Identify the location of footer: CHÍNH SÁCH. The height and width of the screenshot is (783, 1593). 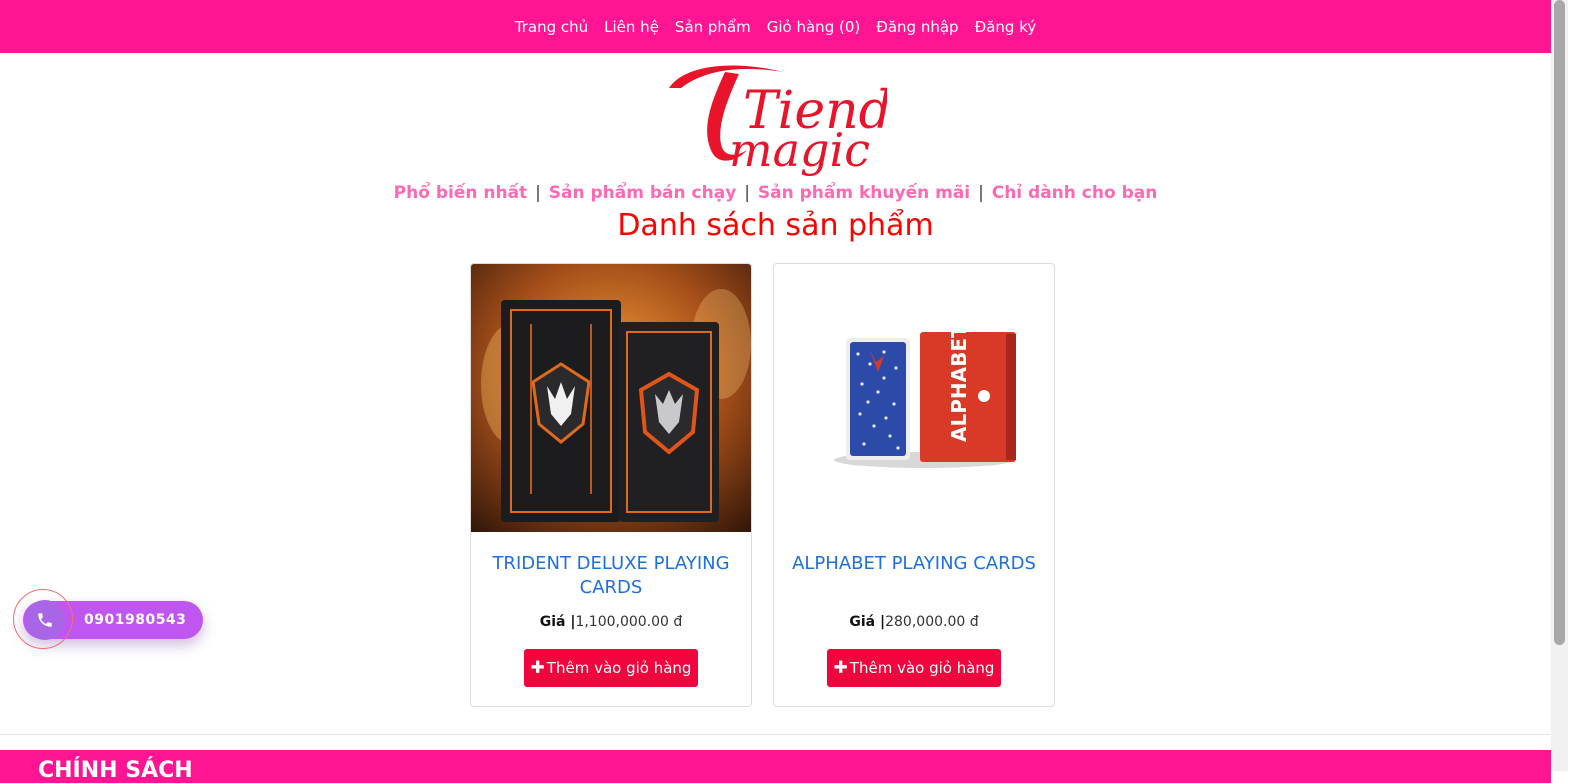
(775, 766).